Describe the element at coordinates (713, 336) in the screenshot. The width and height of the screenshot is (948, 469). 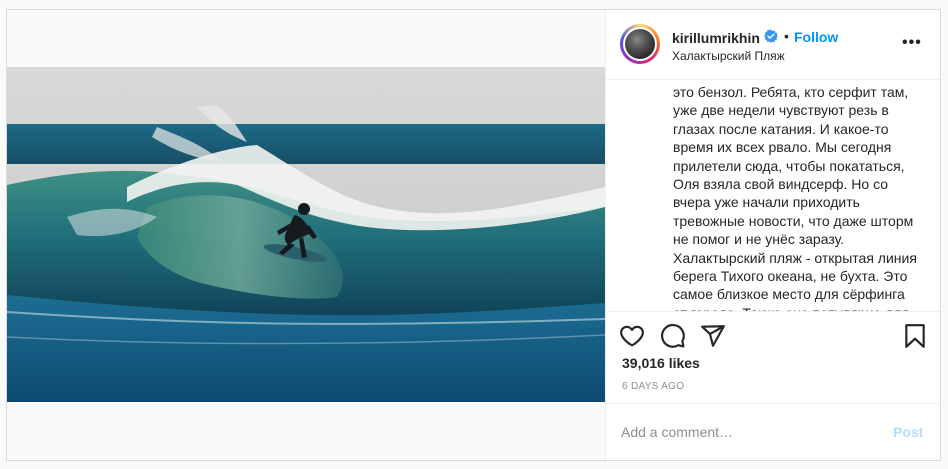
I see `share-icon` at that location.